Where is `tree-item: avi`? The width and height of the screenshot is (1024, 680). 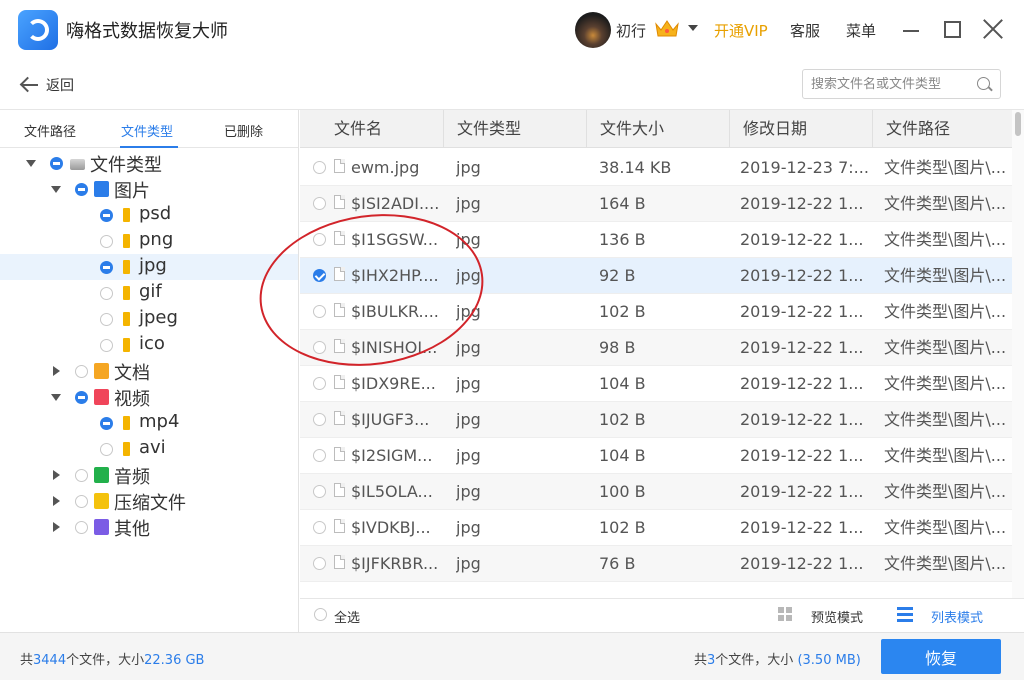
tree-item: avi is located at coordinates (149, 449).